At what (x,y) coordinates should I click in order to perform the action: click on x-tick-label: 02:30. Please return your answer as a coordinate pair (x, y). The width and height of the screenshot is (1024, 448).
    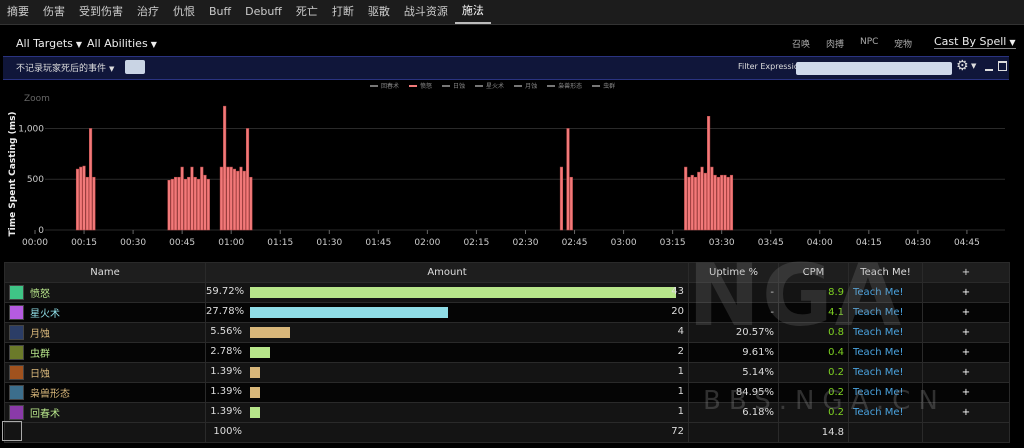
    Looking at the image, I should click on (526, 243).